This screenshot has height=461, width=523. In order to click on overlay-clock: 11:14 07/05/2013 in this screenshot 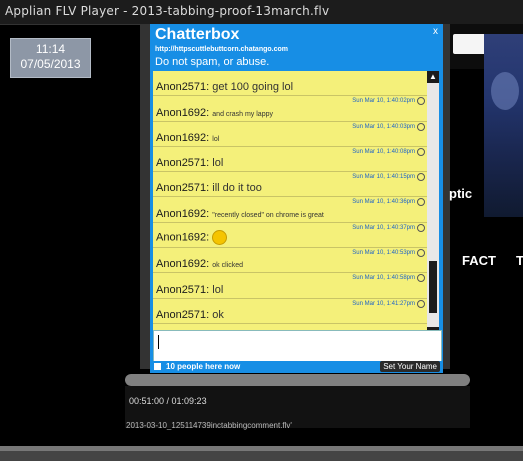, I will do `click(50, 58)`.